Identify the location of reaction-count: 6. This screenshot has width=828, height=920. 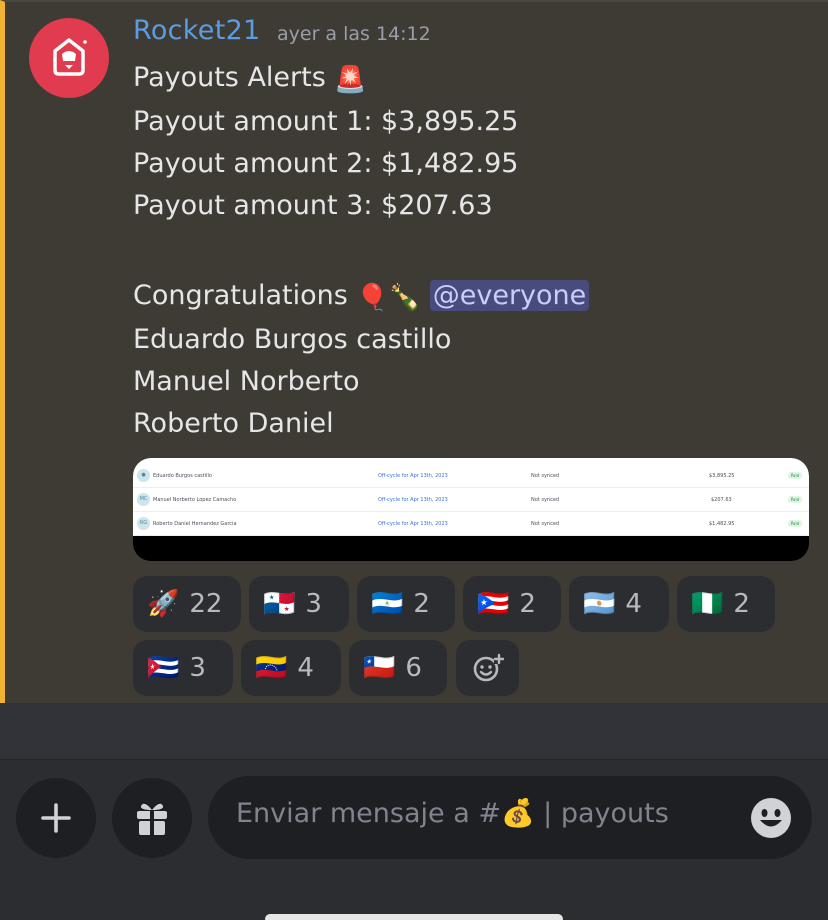
(413, 668).